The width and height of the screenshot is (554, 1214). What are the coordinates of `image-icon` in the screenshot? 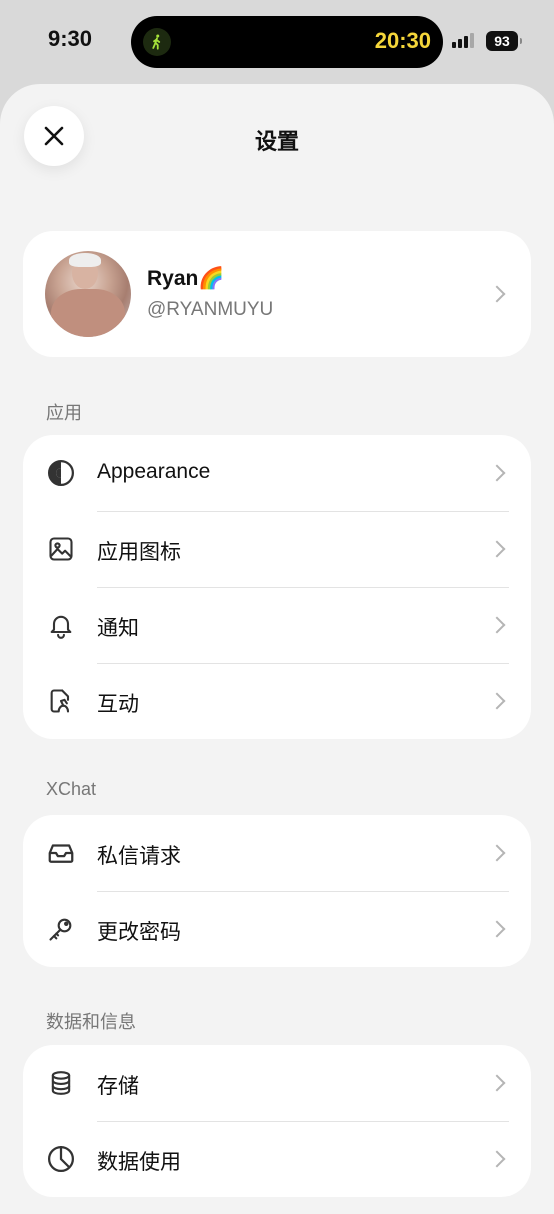 It's located at (61, 549).